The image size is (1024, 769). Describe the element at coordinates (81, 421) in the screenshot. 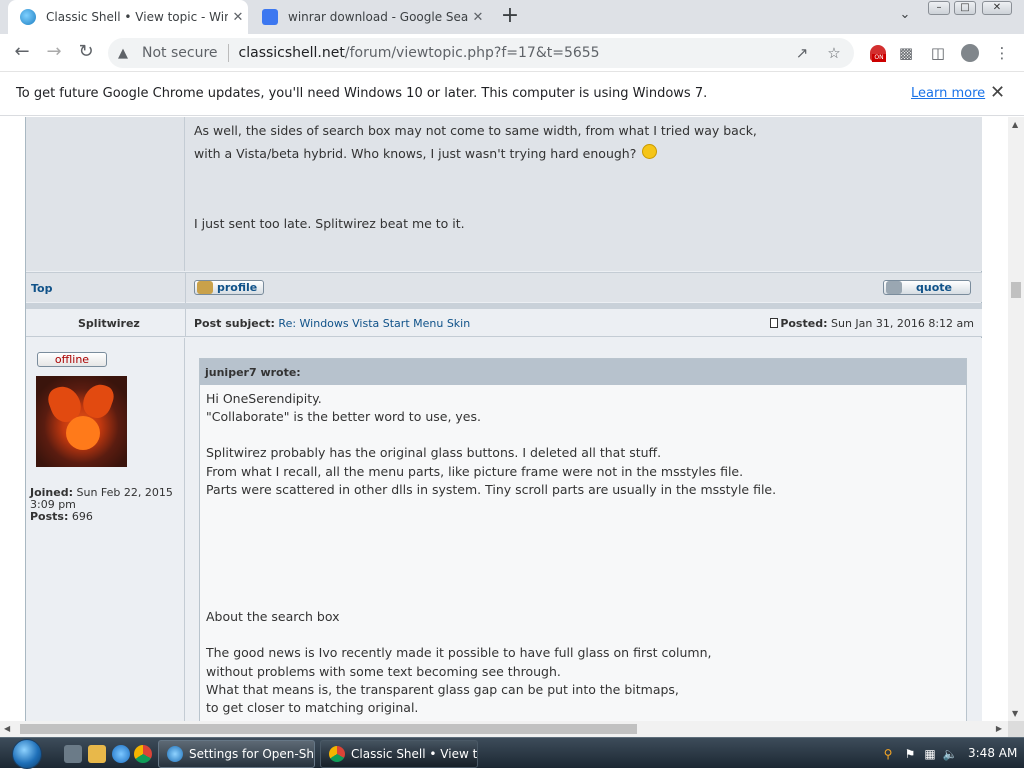

I see `avatar` at that location.